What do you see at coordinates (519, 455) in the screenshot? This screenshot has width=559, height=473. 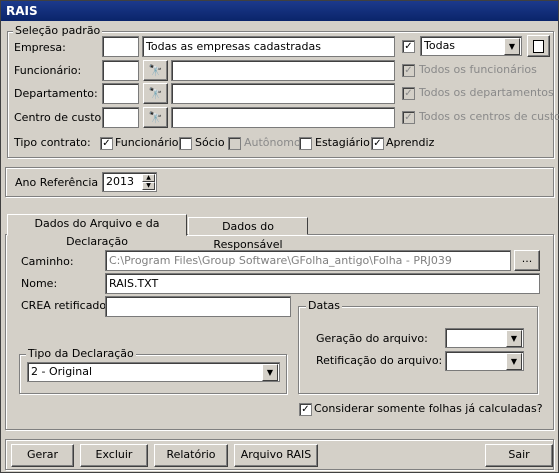 I see `sair-button: Sair` at bounding box center [519, 455].